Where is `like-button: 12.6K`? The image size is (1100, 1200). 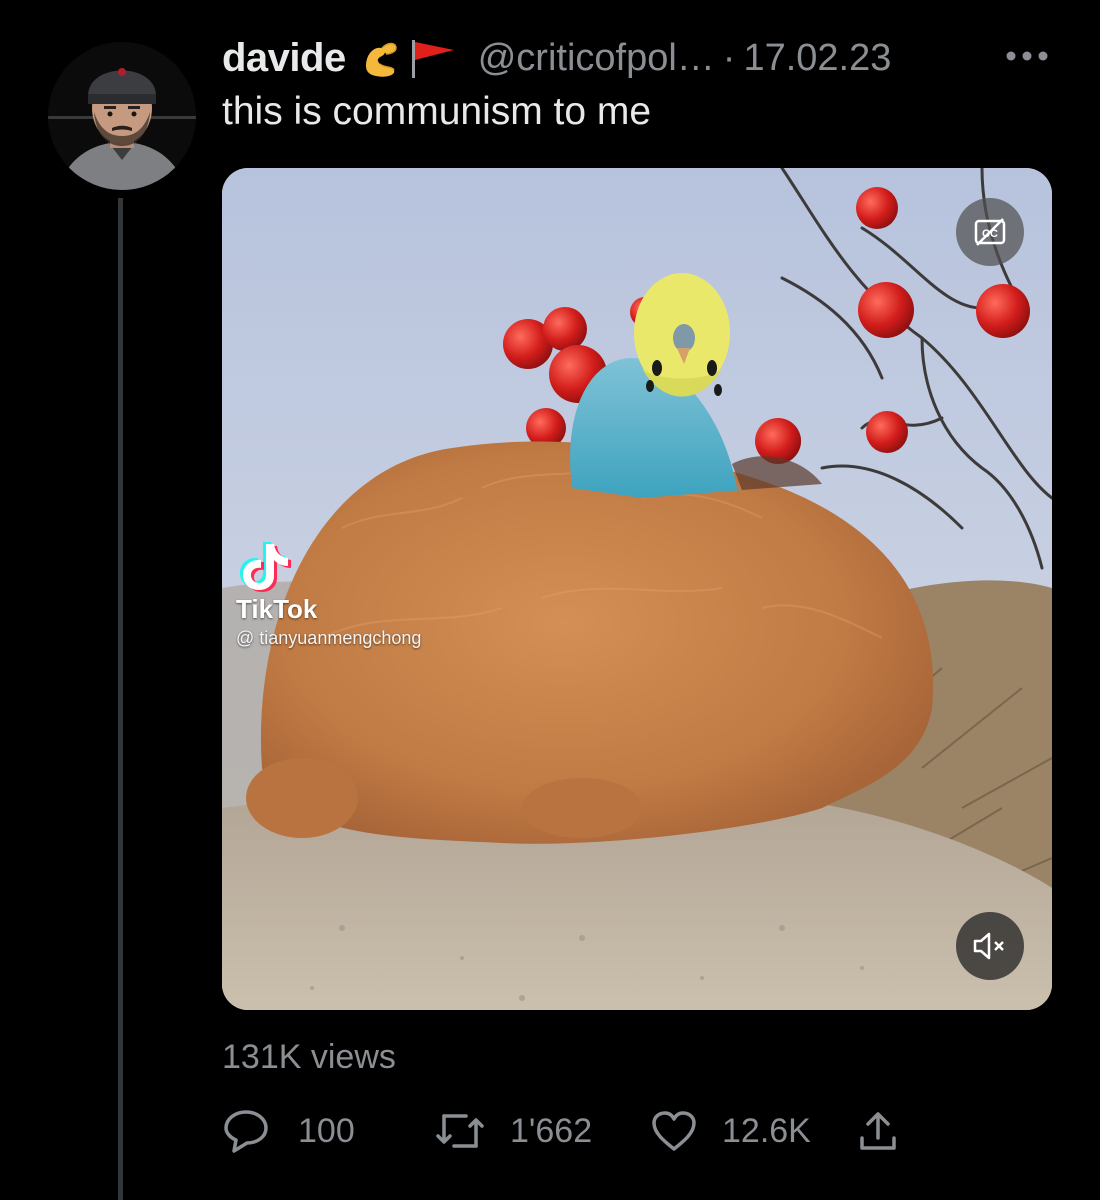 like-button: 12.6K is located at coordinates (730, 1131).